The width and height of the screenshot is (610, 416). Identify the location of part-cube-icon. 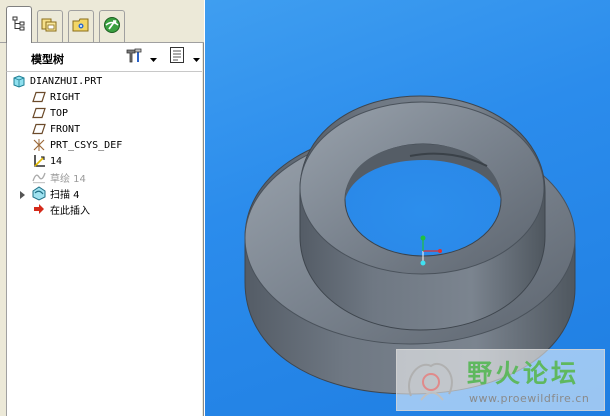
(19, 81).